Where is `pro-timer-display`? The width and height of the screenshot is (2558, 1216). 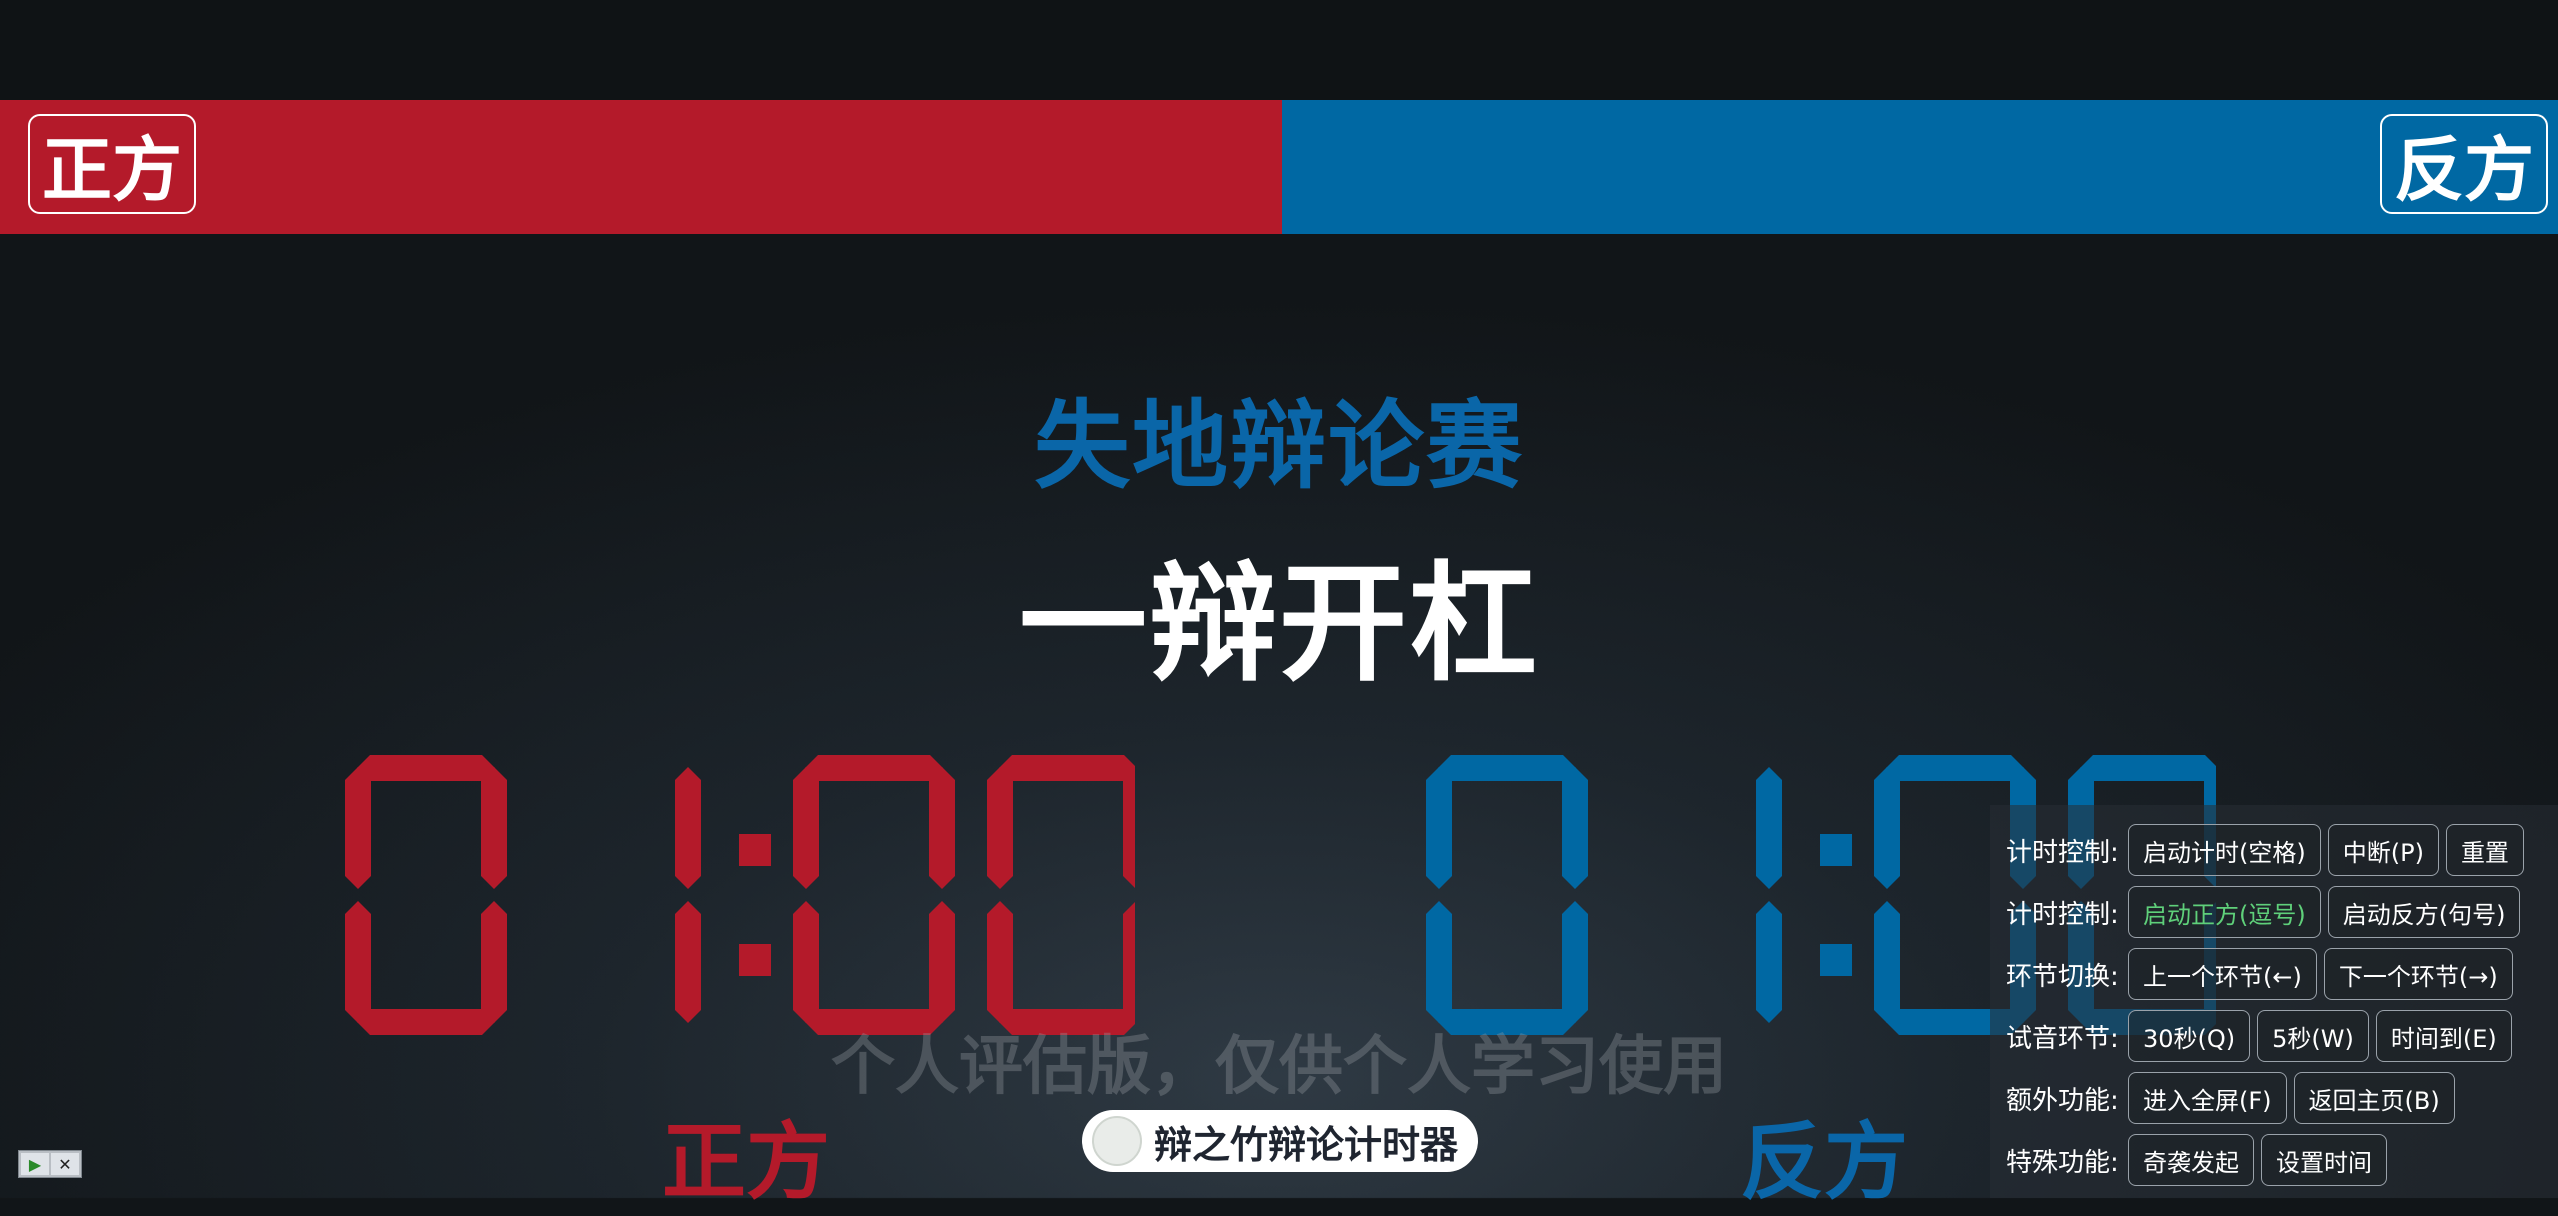 pro-timer-display is located at coordinates (740, 895).